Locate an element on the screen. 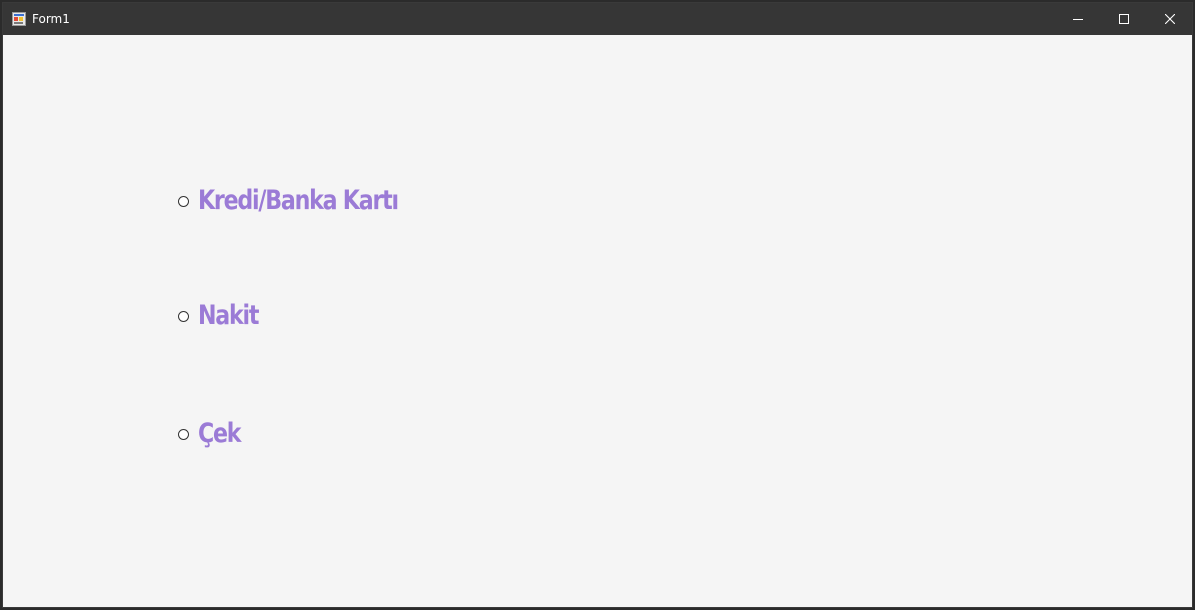 The image size is (1195, 610). window-title: Form1 is located at coordinates (51, 19).